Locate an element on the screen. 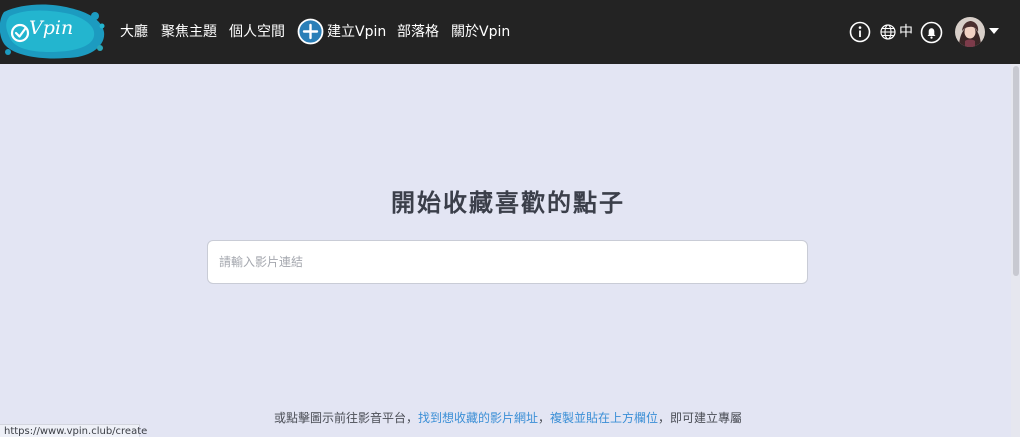 This screenshot has height=437, width=1020. status-bar-url: https://www.vpin.club/create is located at coordinates (73, 430).